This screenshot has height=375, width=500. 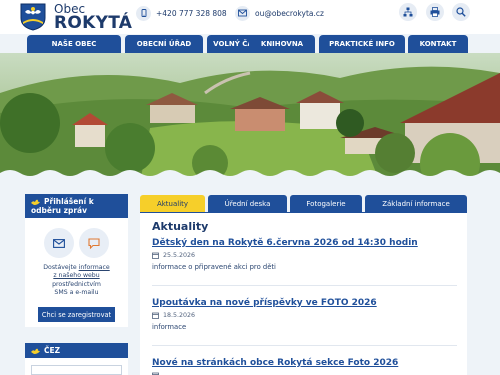 What do you see at coordinates (74, 44) in the screenshot?
I see `nav-item-nase-obec: NAŠE OBEC` at bounding box center [74, 44].